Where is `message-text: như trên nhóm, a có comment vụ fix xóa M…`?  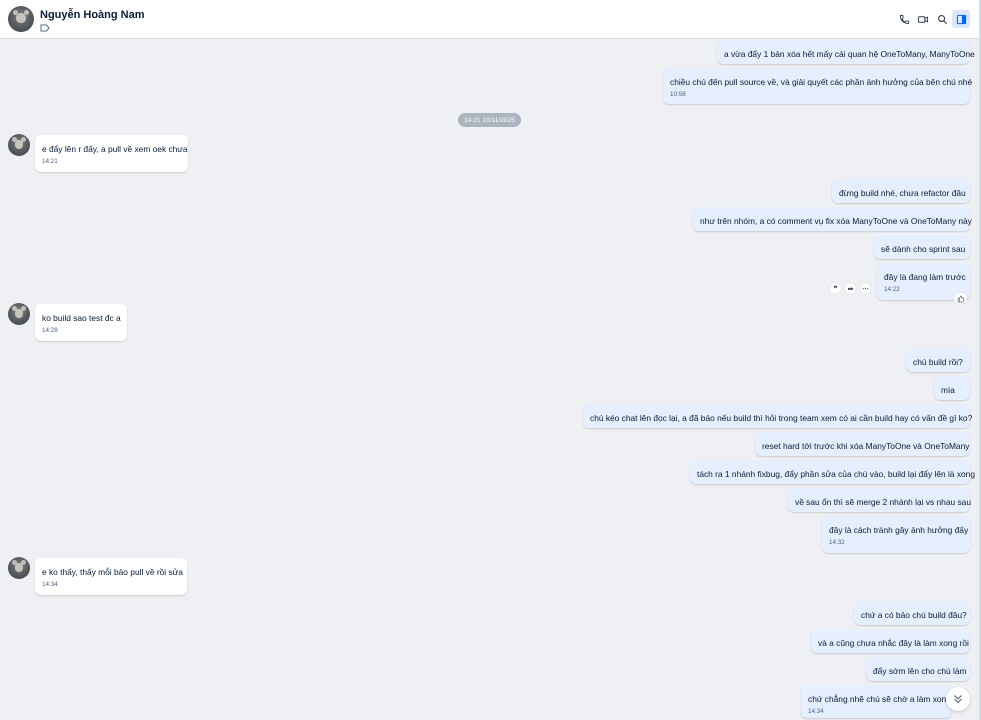
message-text: như trên nhóm, a có comment vụ fix xóa M… is located at coordinates (836, 221).